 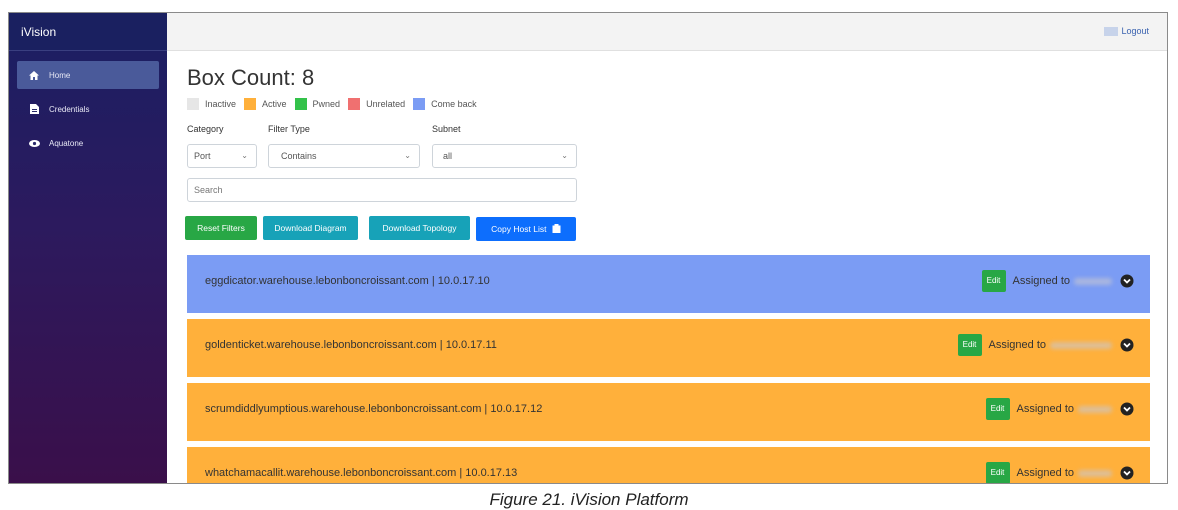 I want to click on sidebar-item-credentials: Credentials, so click(x=88, y=109).